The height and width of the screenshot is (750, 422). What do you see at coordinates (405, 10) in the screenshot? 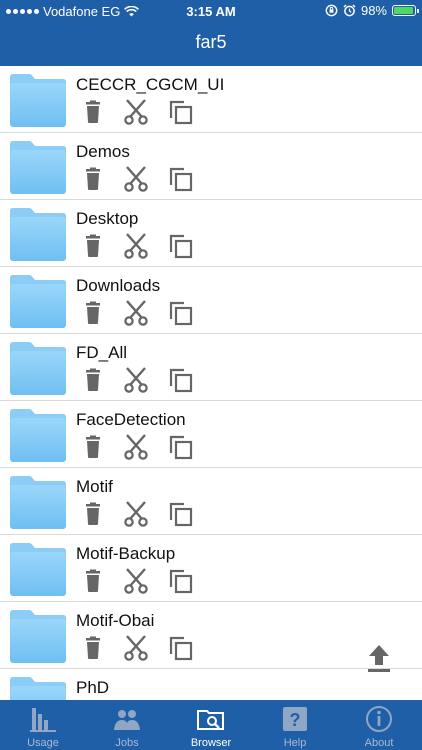
I see `battery-icon` at bounding box center [405, 10].